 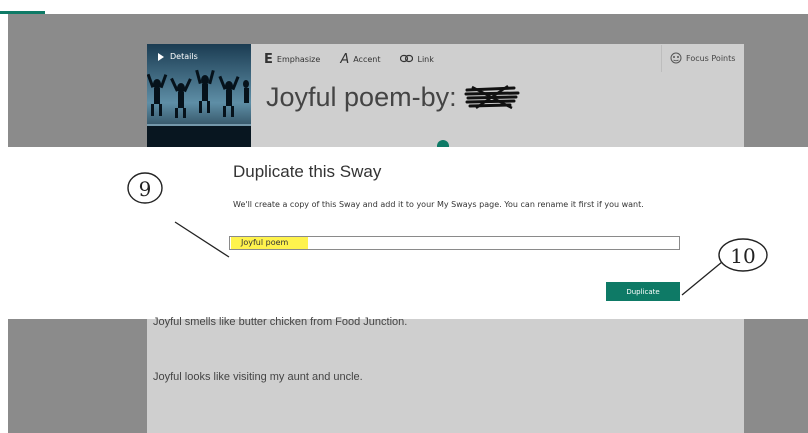 What do you see at coordinates (404, 7) in the screenshot?
I see `top-bar` at bounding box center [404, 7].